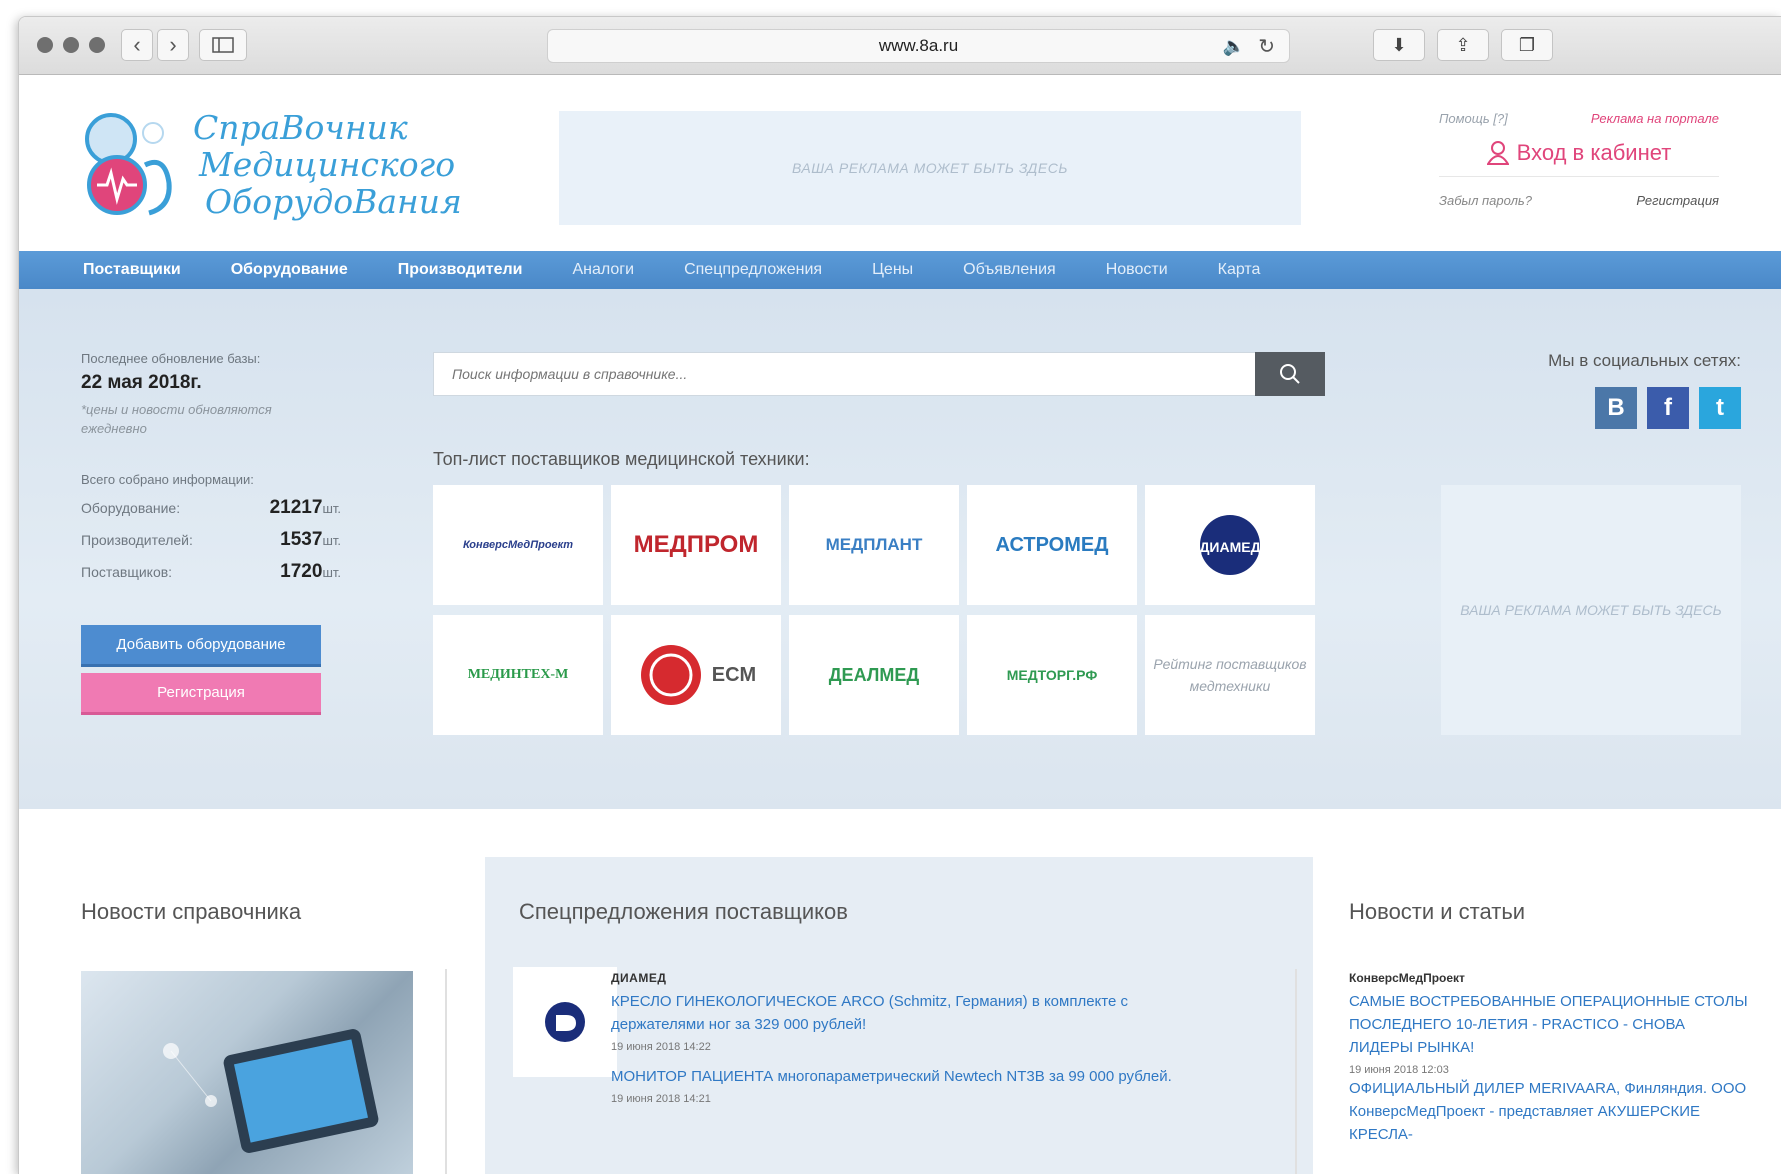 Image resolution: width=1781 pixels, height=1174 pixels. Describe the element at coordinates (603, 270) in the screenshot. I see `nav-analogs: Аналоги` at that location.